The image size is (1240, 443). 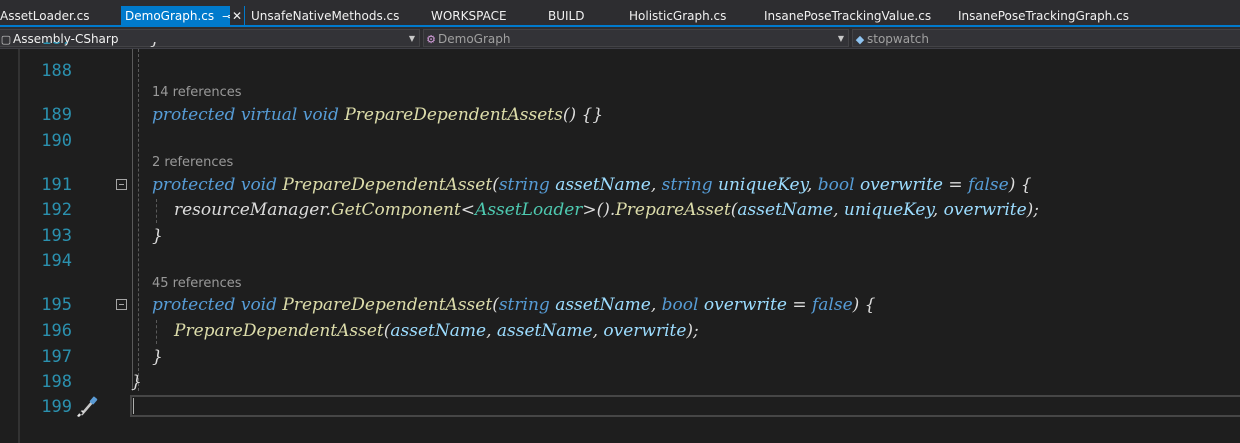 What do you see at coordinates (685, 406) in the screenshot?
I see `current-line-highlight` at bounding box center [685, 406].